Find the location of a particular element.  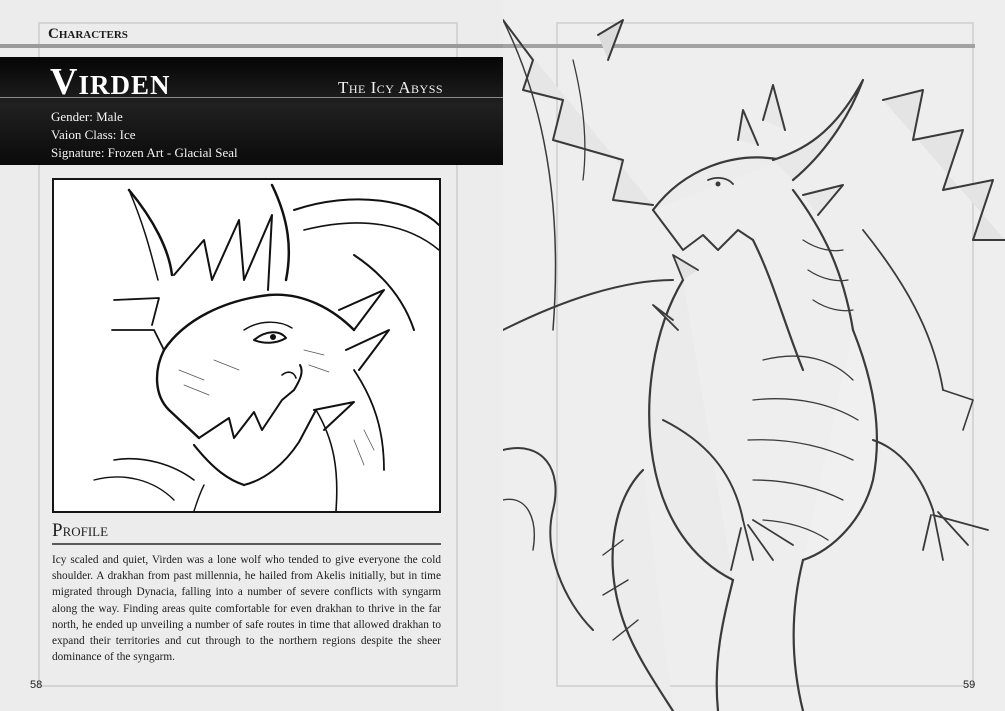

stat-vaion-class: Vaion Class: Ice is located at coordinates (93, 134).